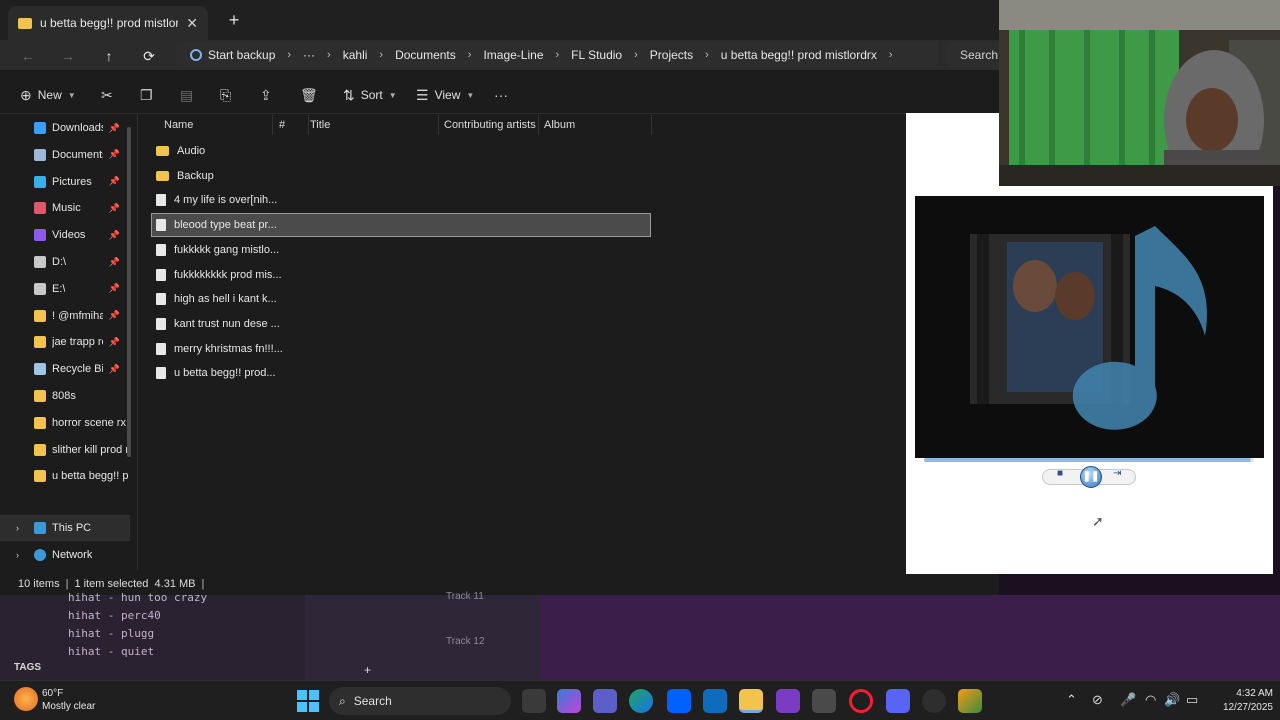 Image resolution: width=1280 pixels, height=720 pixels. Describe the element at coordinates (26, 699) in the screenshot. I see `weather-icon` at that location.